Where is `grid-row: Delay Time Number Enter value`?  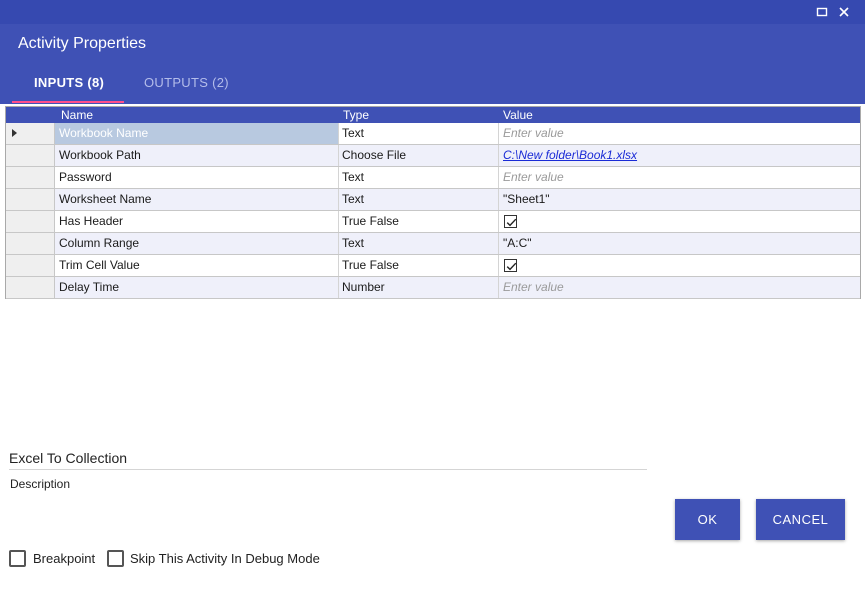
grid-row: Delay Time Number Enter value is located at coordinates (433, 288).